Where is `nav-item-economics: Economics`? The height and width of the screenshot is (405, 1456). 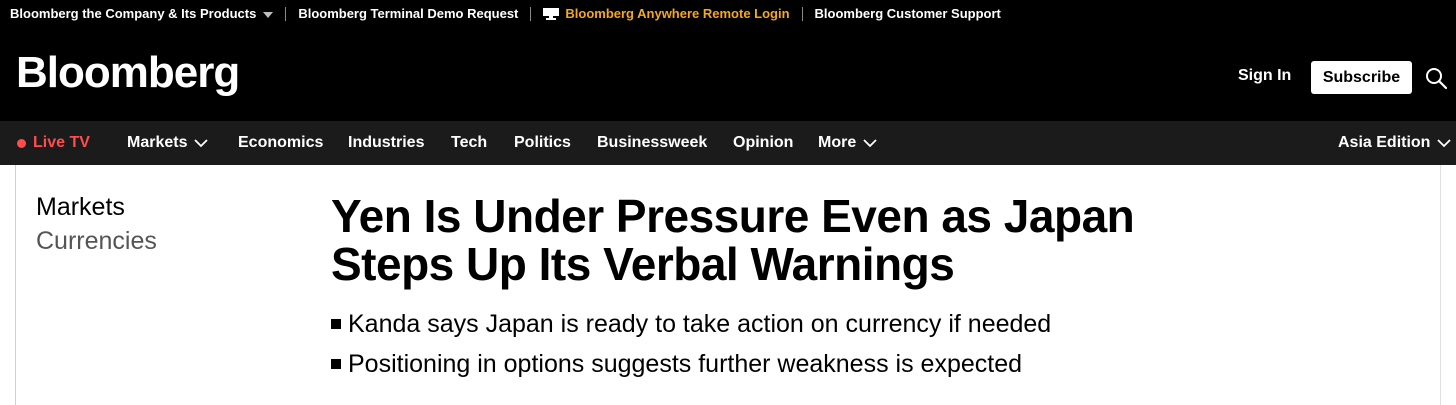 nav-item-economics: Economics is located at coordinates (280, 143).